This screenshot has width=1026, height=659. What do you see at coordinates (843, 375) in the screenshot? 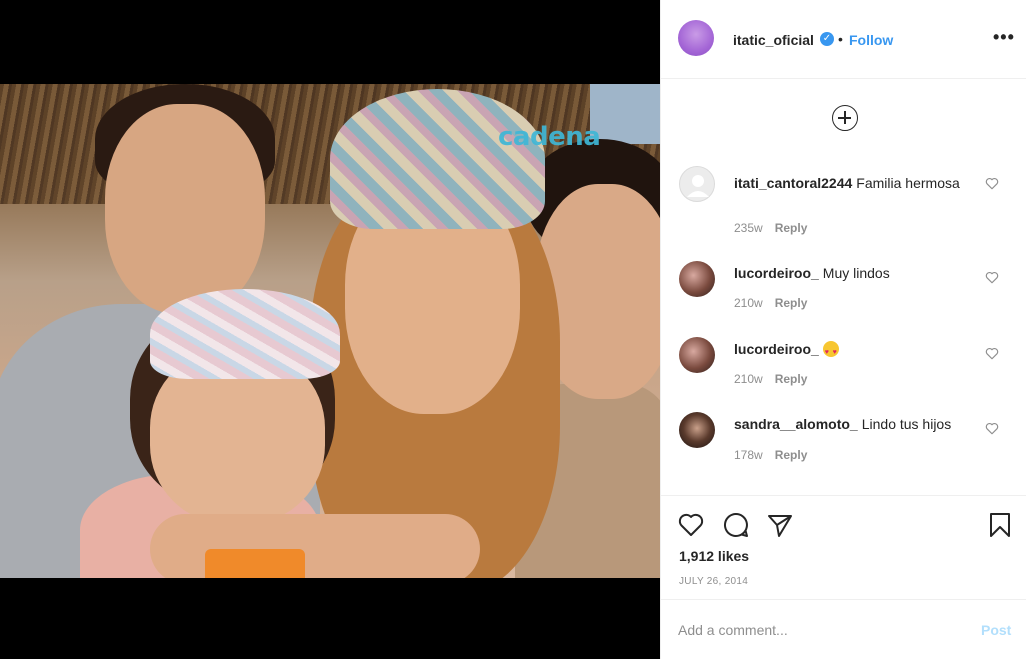
I see `comment-item: lucordeiroo_ 210w Reply` at bounding box center [843, 375].